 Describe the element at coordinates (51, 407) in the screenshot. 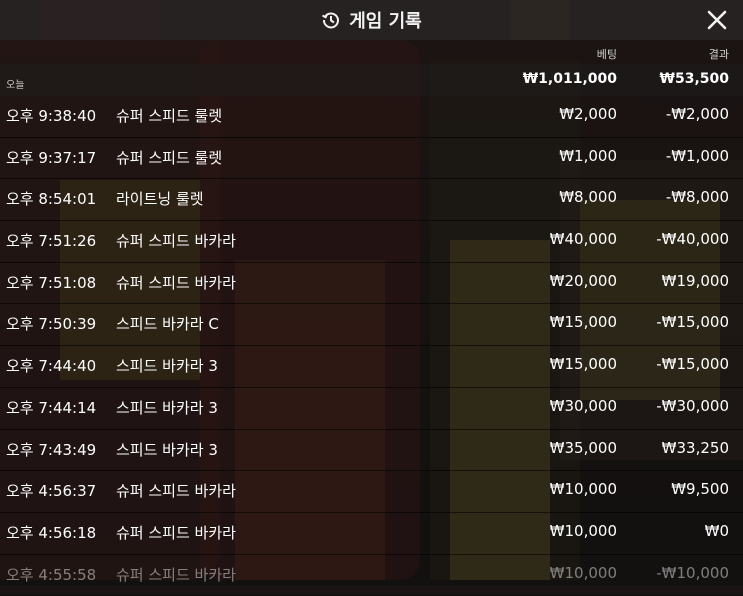

I see `row-time: 오후 7:44:14` at that location.